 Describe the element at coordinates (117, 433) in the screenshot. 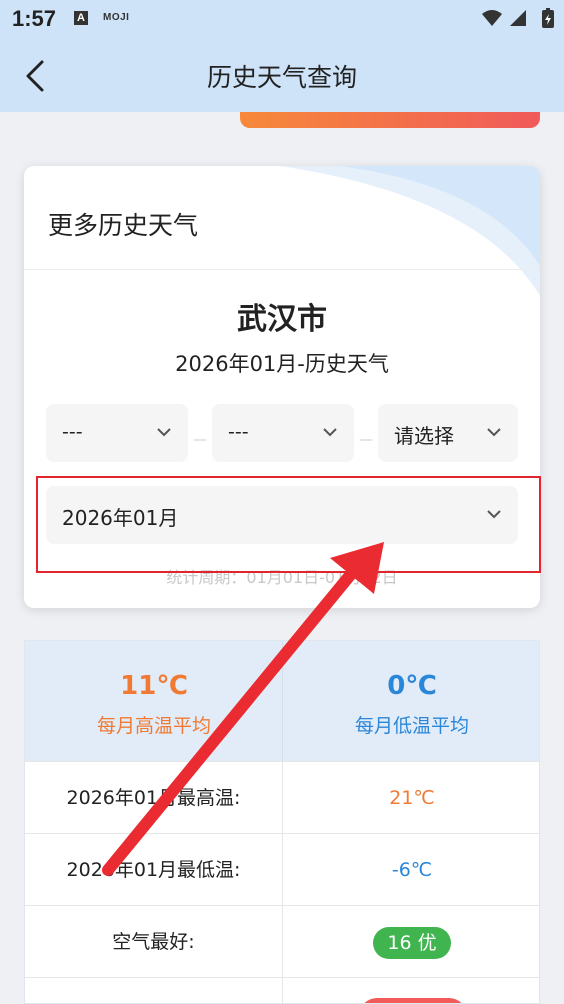

I see `province-select: ---` at that location.